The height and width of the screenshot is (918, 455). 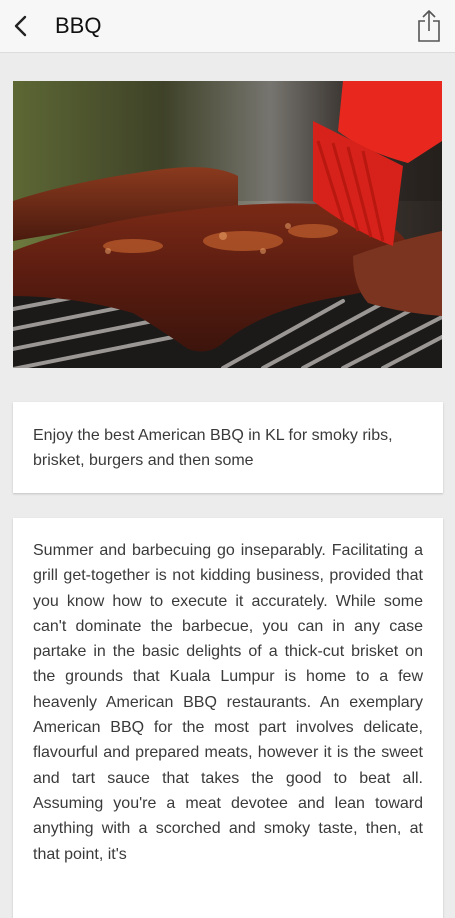 I want to click on share-icon, so click(x=429, y=26).